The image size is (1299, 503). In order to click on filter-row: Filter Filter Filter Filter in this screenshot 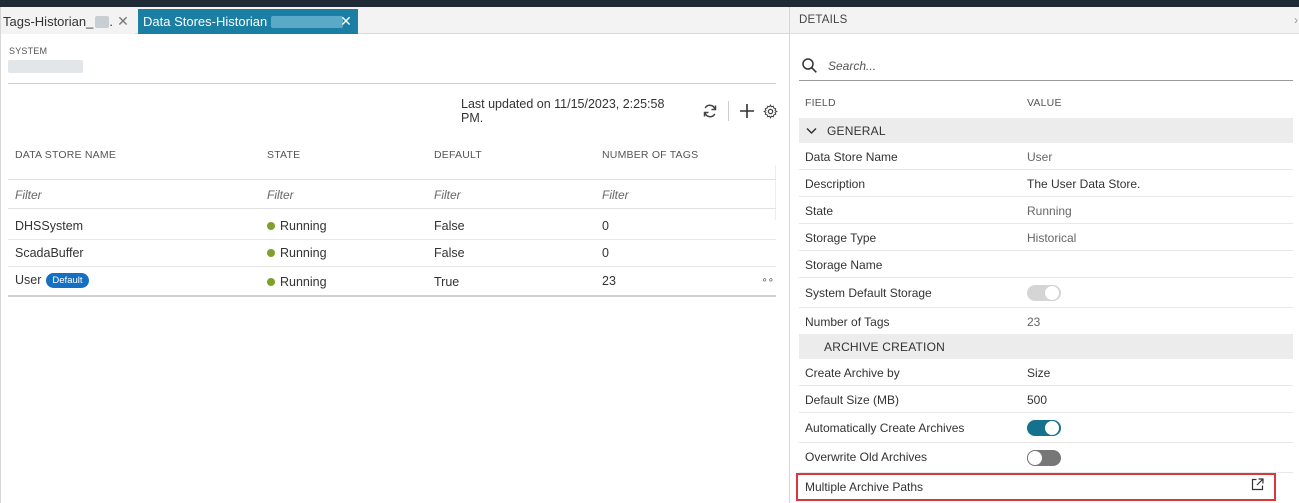, I will do `click(392, 194)`.